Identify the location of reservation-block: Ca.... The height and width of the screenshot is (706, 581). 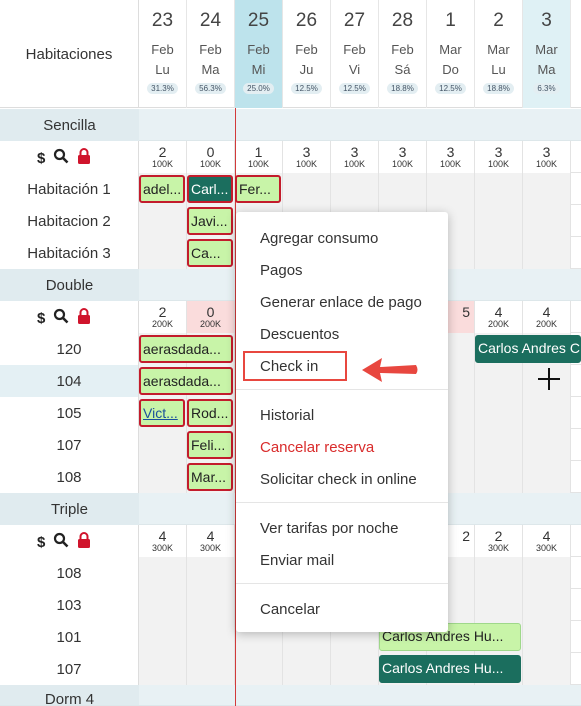
(210, 253).